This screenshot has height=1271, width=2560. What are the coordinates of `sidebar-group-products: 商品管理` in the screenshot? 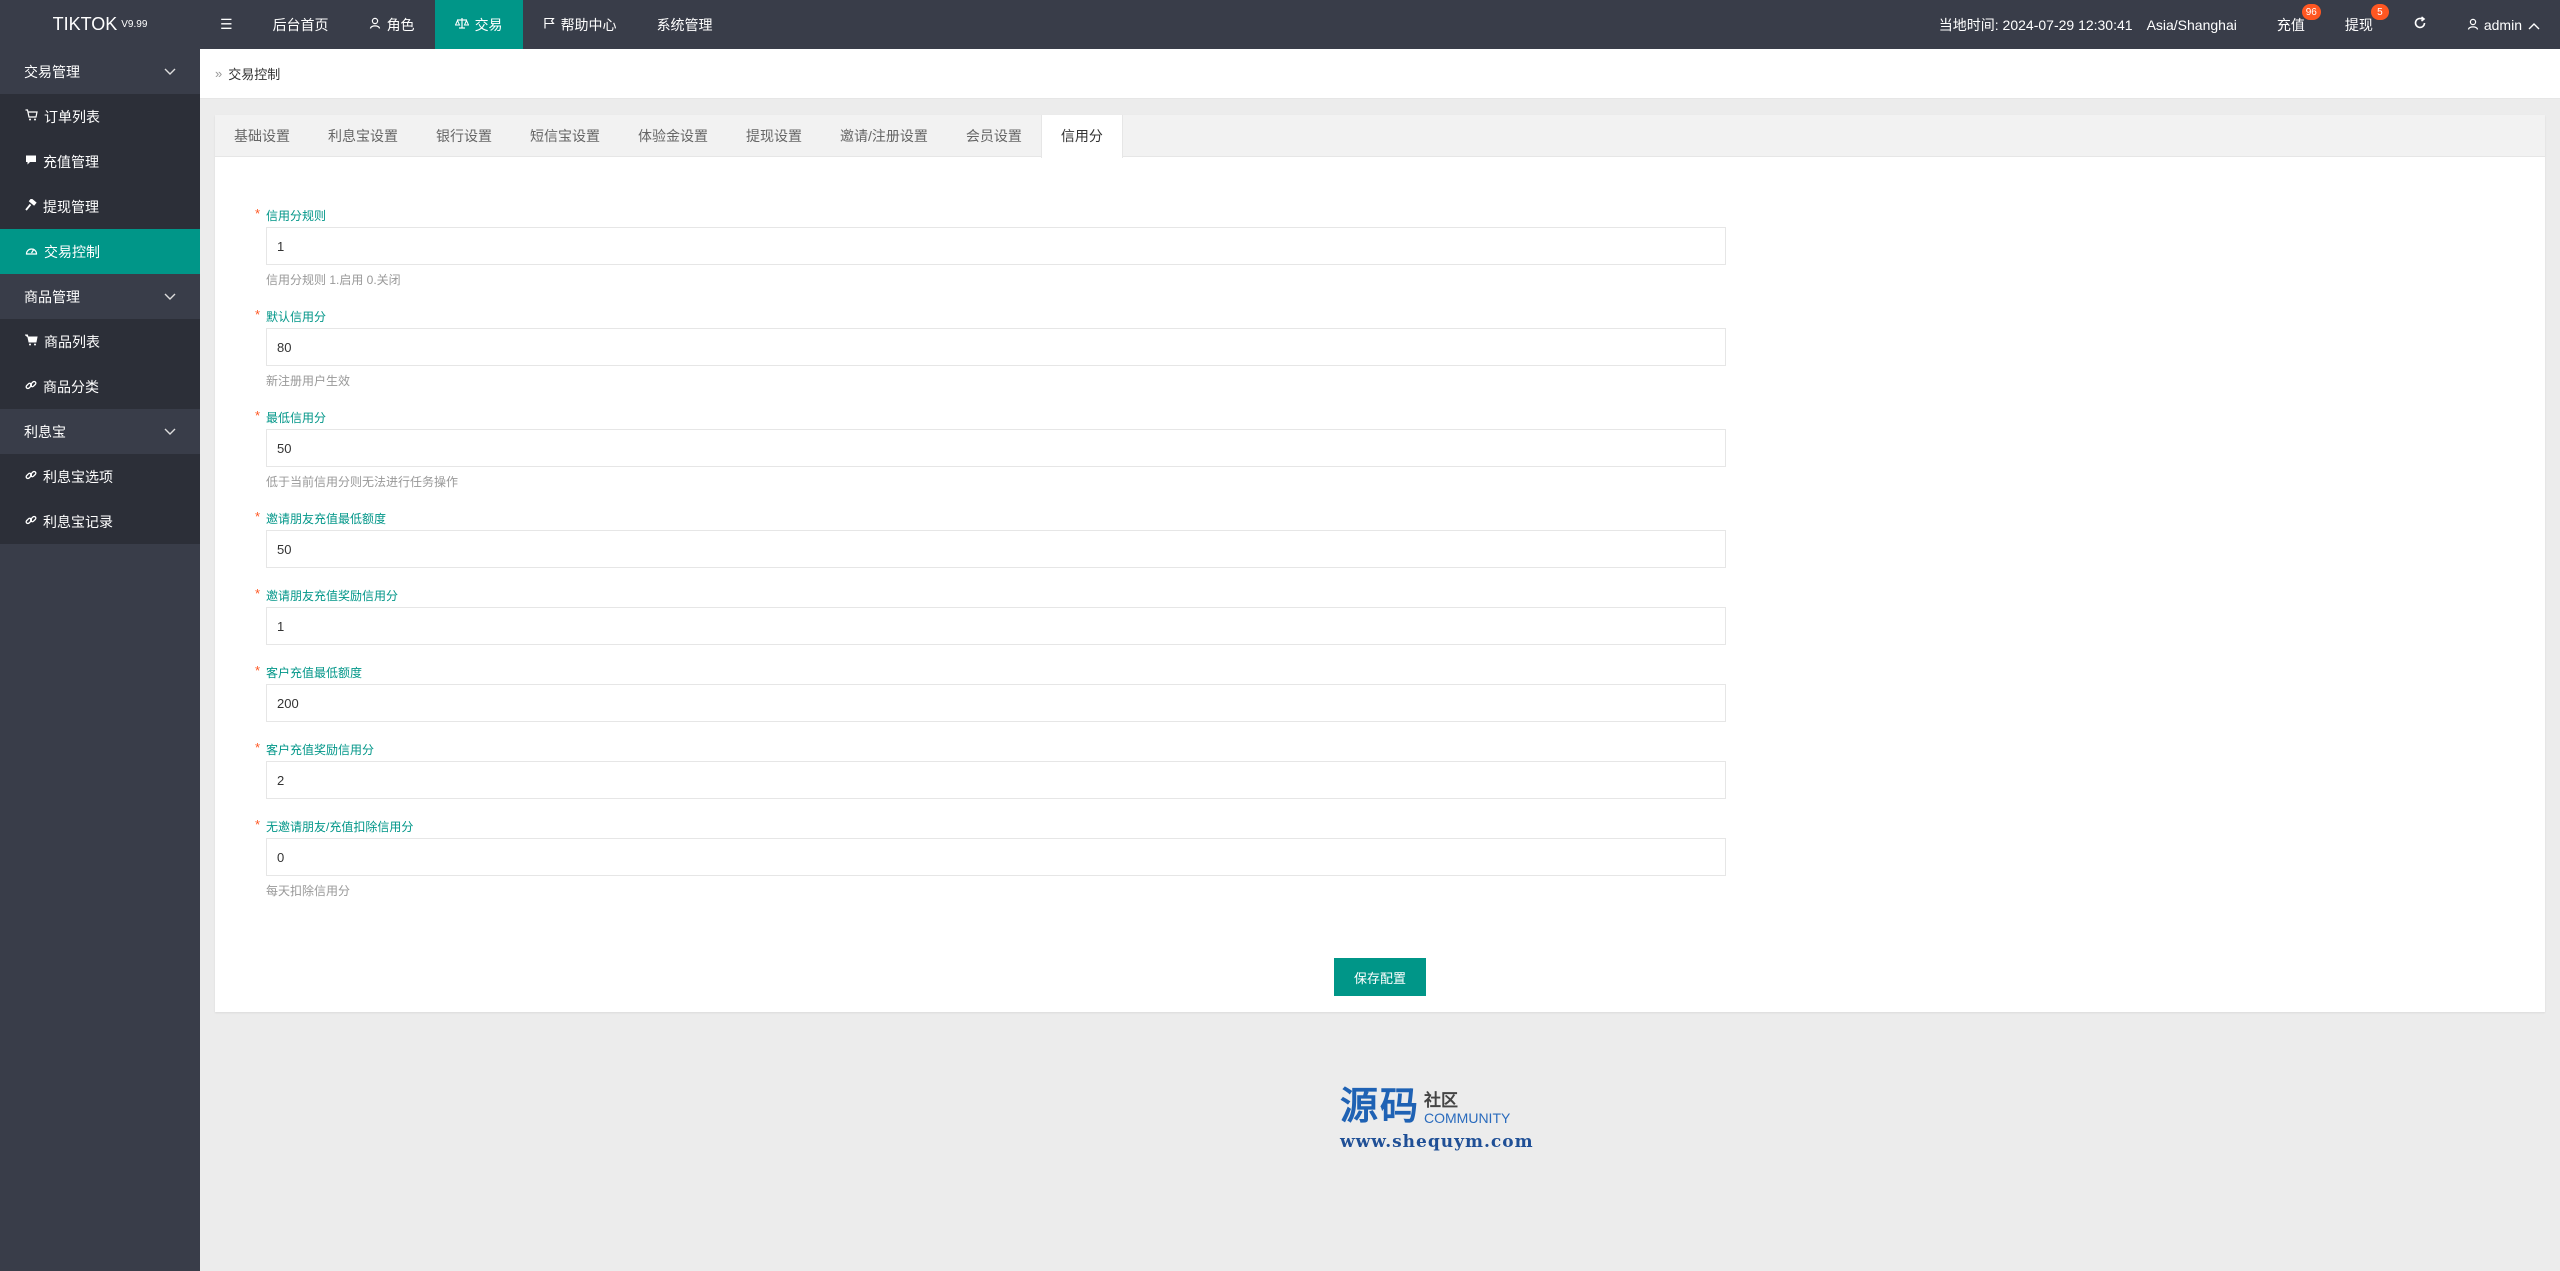 It's located at (100, 296).